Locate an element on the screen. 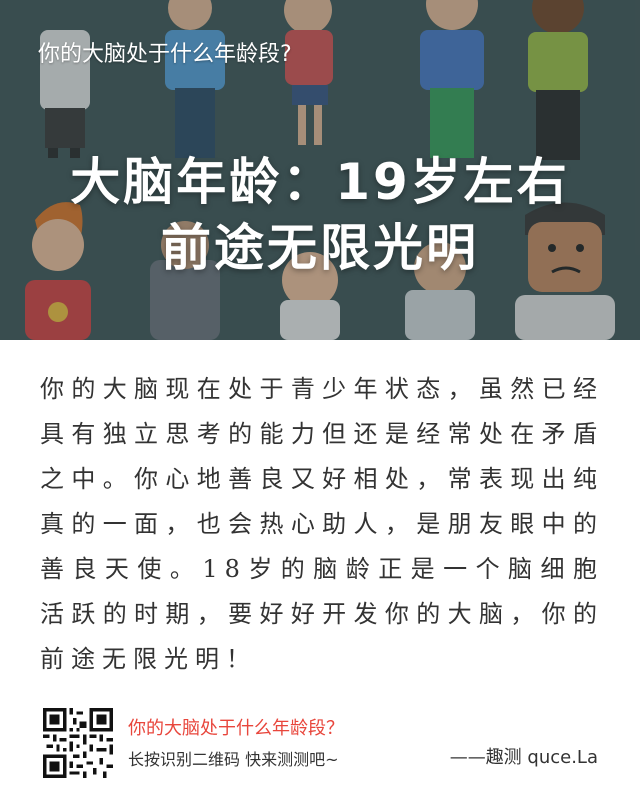 The image size is (640, 797). footer-quiz-title: 你的大脑处于什么年龄段？ is located at coordinates (236, 727).